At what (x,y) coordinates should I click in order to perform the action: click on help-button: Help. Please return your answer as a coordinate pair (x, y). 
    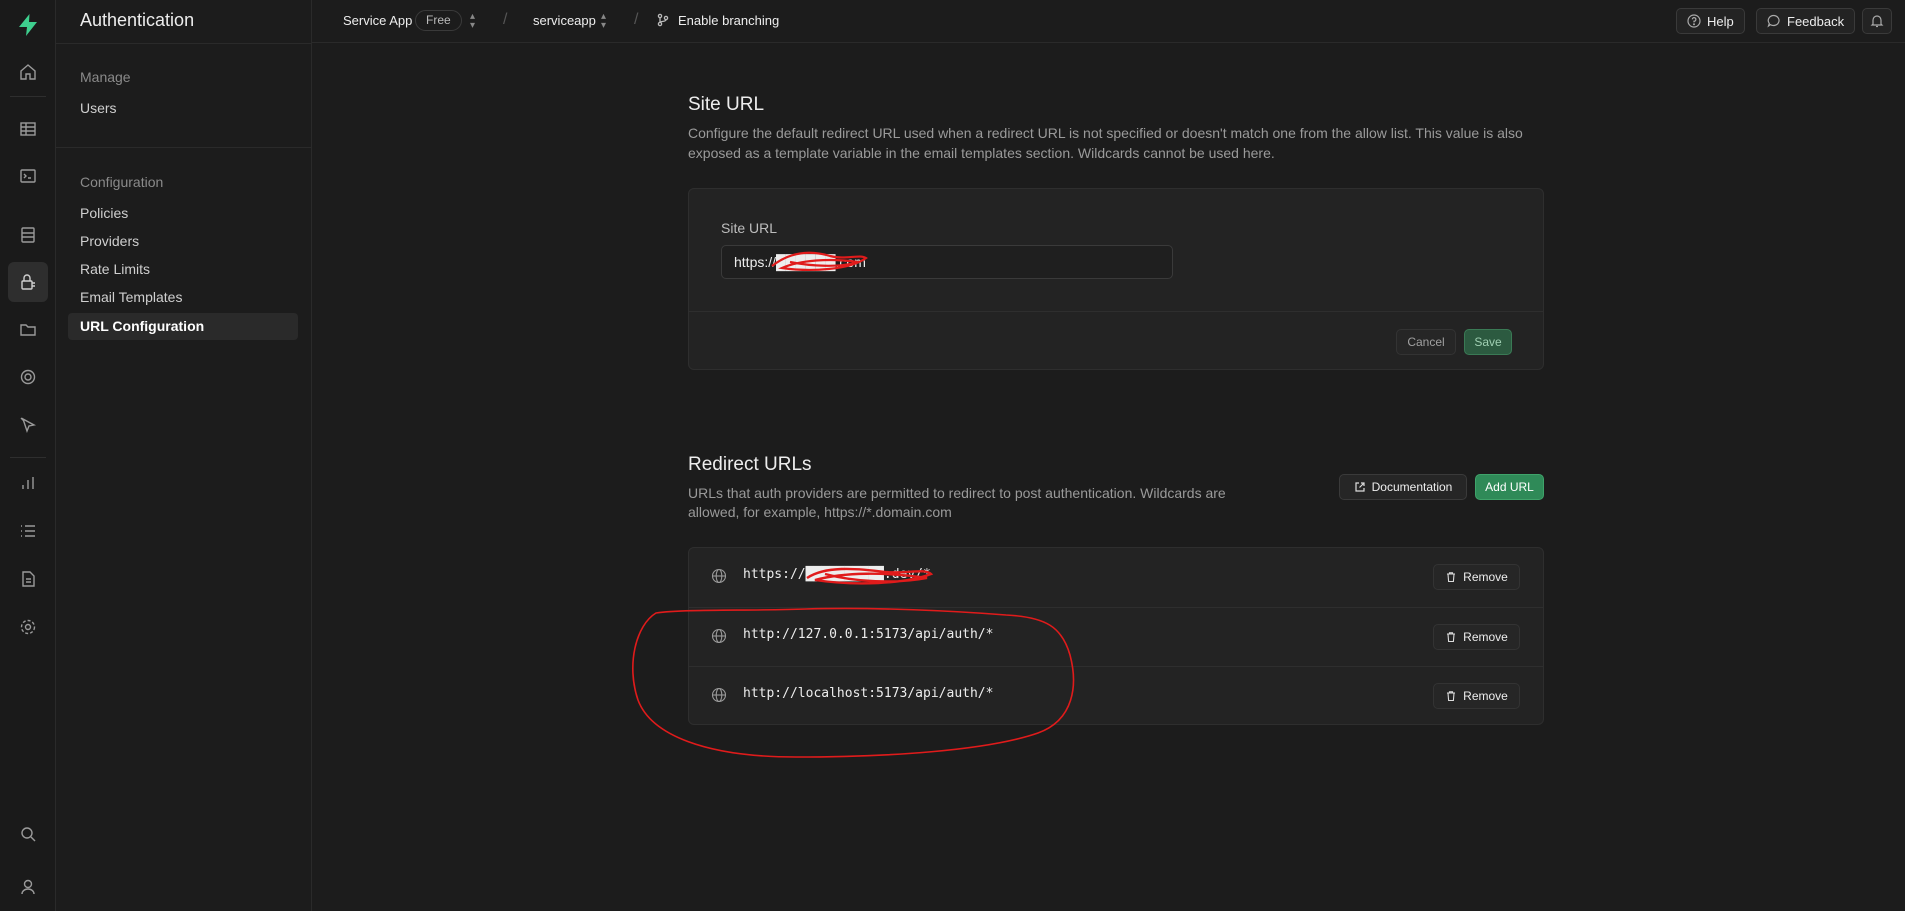
    Looking at the image, I should click on (1710, 21).